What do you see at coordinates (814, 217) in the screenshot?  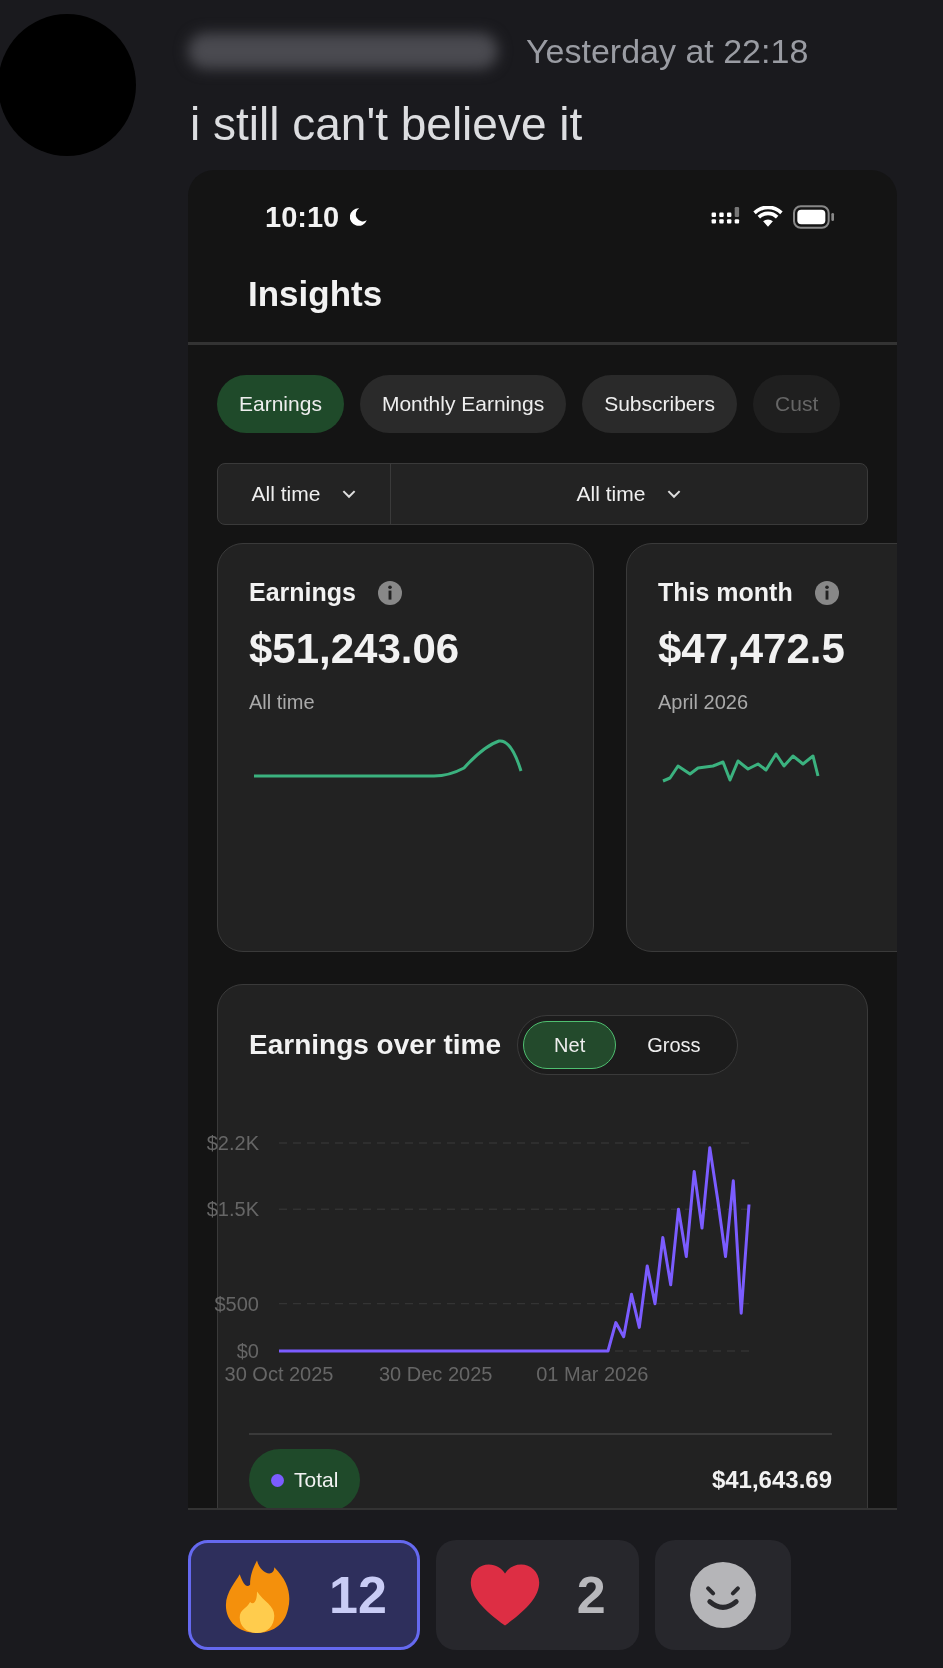 I see `battery-icon` at bounding box center [814, 217].